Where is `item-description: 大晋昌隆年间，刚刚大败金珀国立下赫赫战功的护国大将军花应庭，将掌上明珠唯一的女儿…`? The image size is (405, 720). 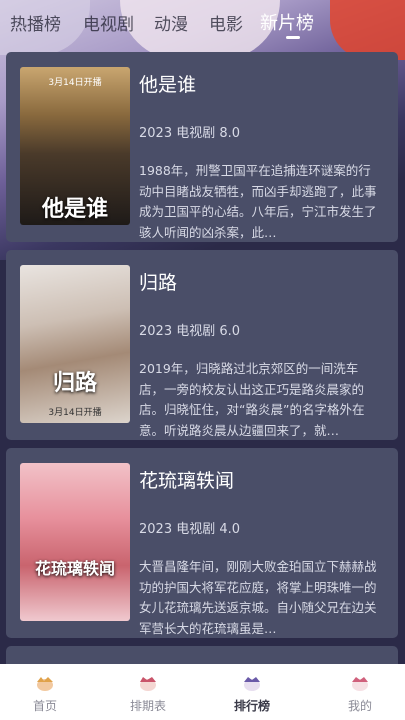 item-description: 大晋昌隆年间，刚刚大败金珀国立下赫赫战功的护国大将军花应庭，将掌上明珠唯一的女儿… is located at coordinates (258, 597).